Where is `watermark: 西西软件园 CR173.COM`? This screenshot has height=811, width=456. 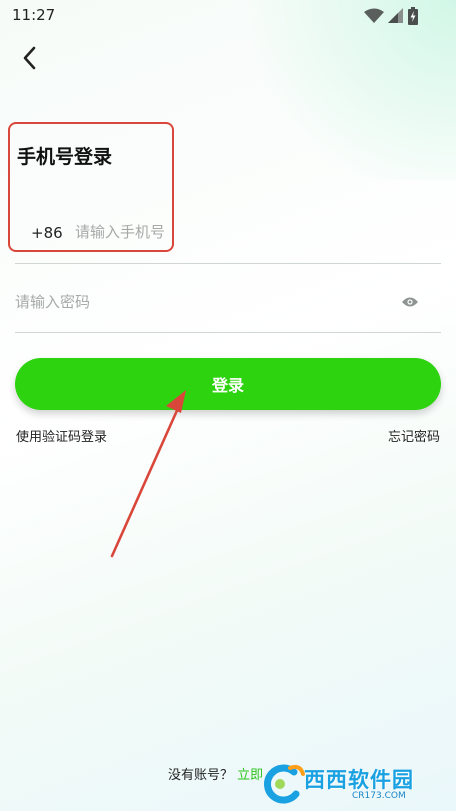 watermark: 西西软件园 CR173.COM is located at coordinates (354, 784).